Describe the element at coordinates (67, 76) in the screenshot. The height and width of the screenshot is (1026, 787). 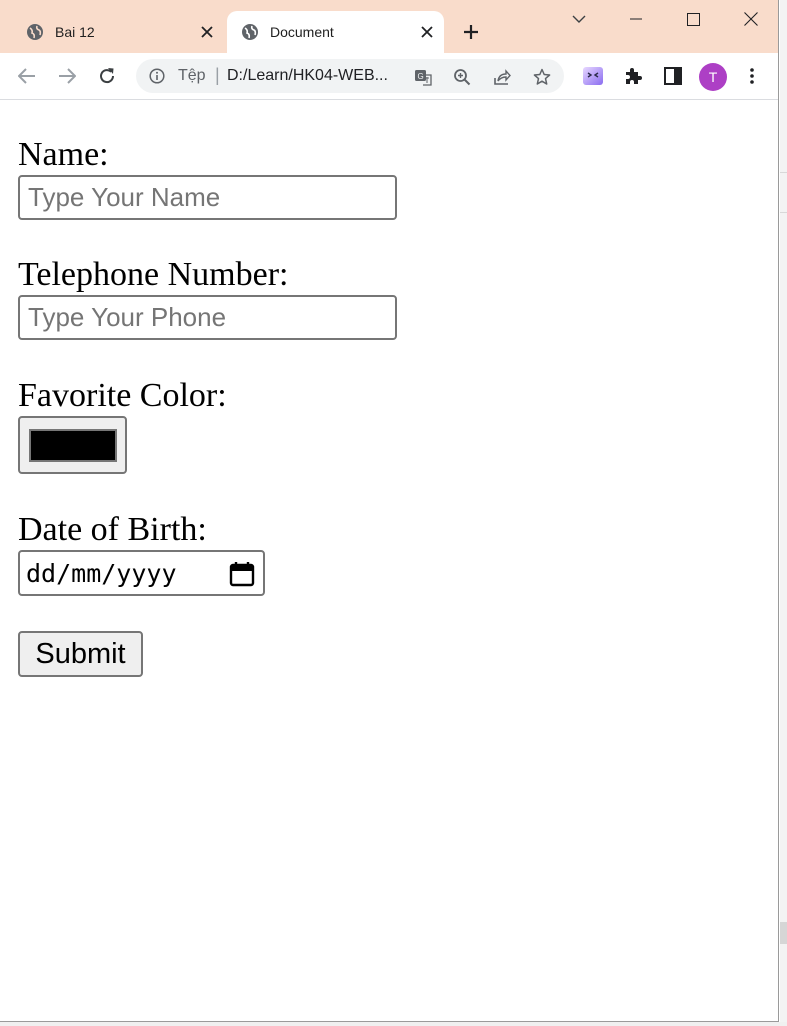
I see `forward-icon` at that location.